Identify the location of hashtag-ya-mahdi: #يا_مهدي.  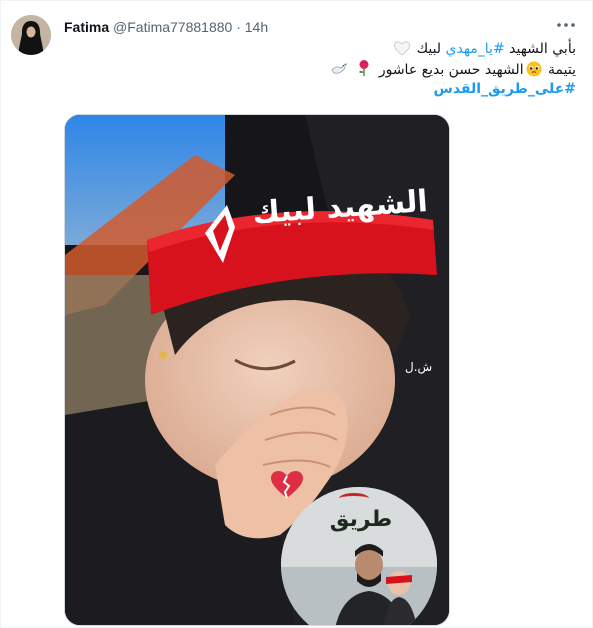
(475, 49).